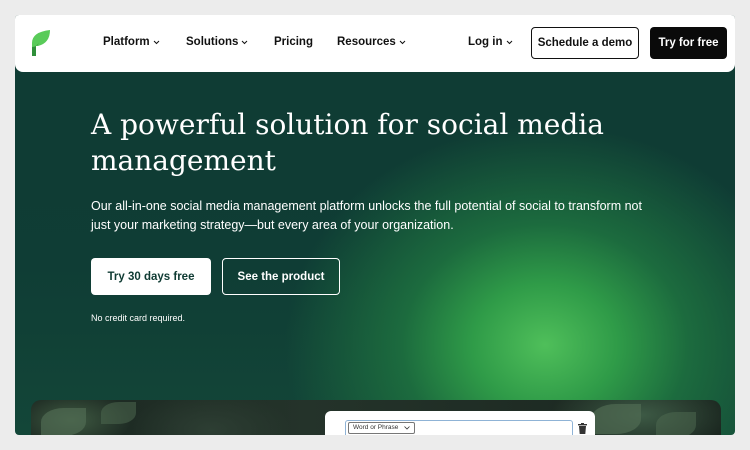  I want to click on no-credit-card-note: No credit card required., so click(138, 318).